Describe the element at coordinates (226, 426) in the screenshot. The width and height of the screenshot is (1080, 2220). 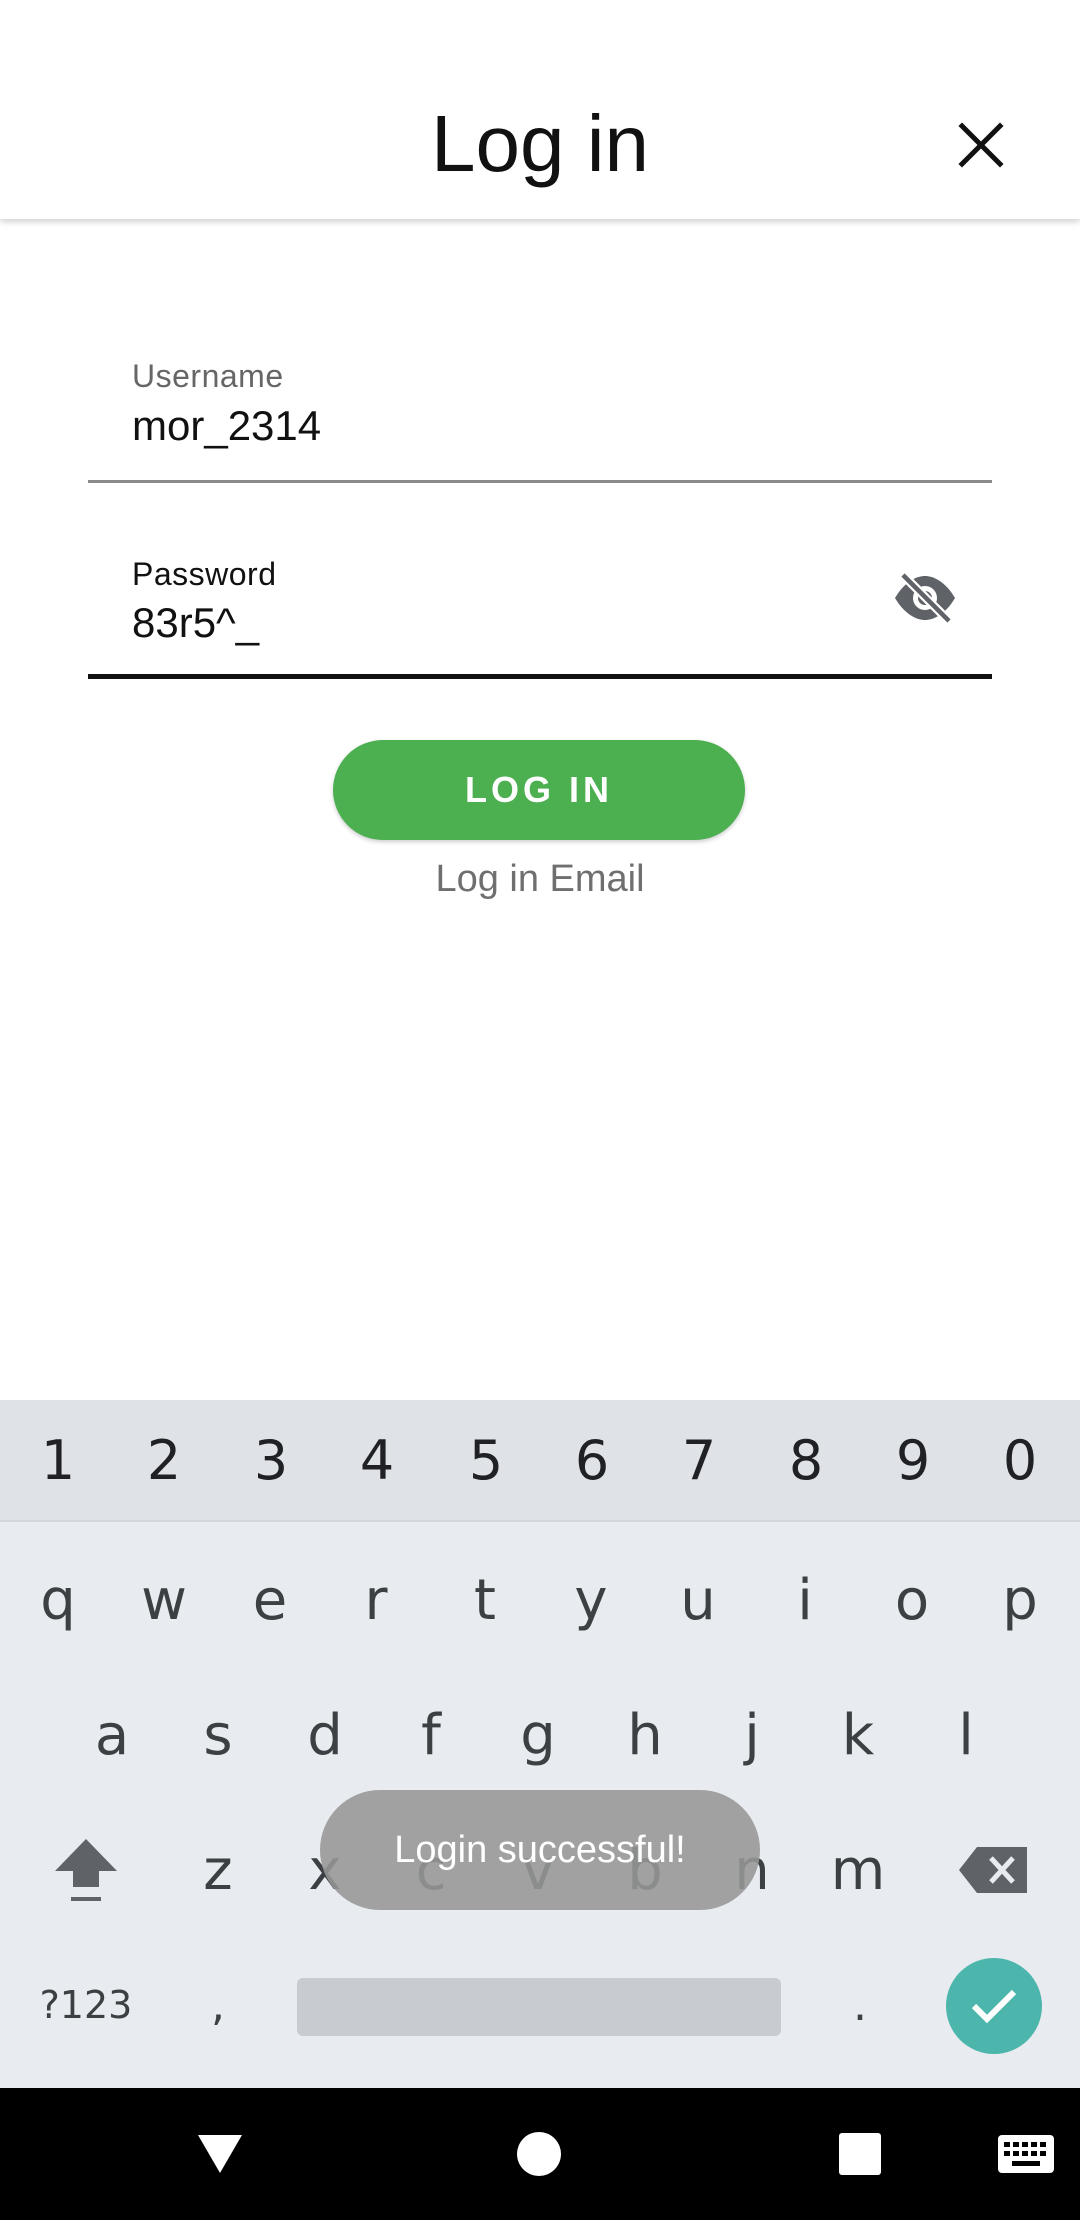
I see `username-input: mor_2314` at that location.